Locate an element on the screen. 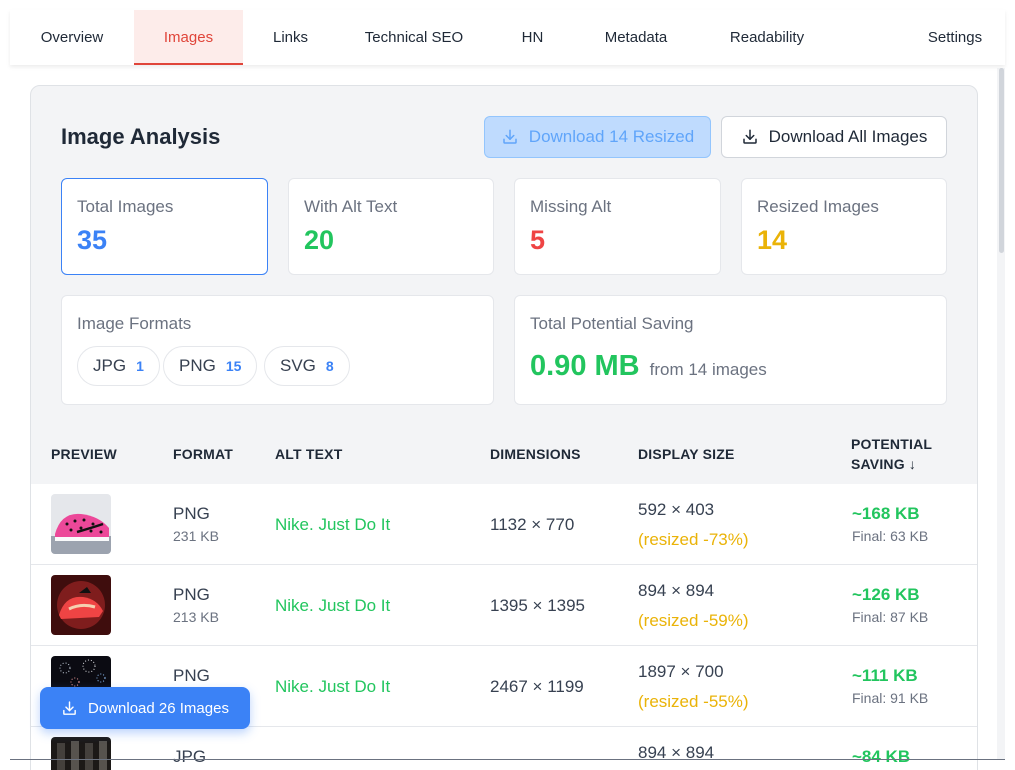  format-count: 1 is located at coordinates (140, 366).